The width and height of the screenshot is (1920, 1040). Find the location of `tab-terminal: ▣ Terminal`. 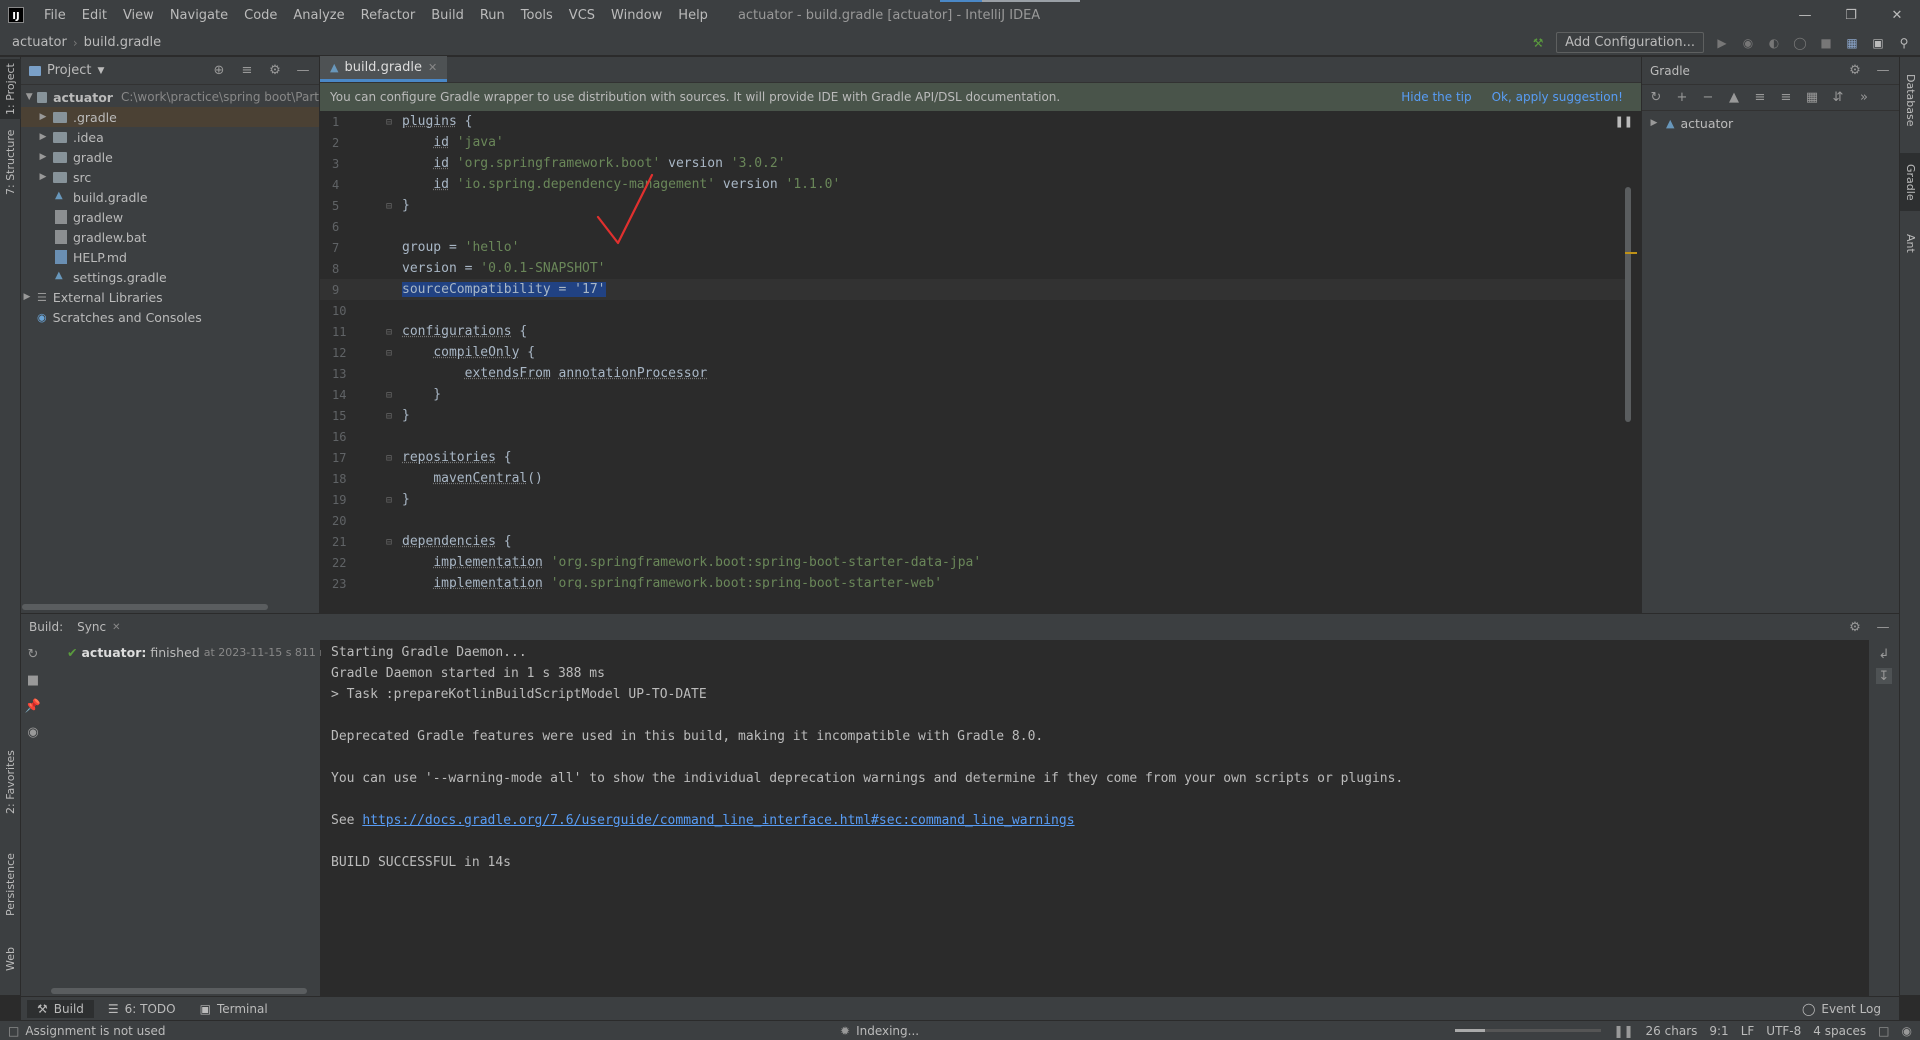

tab-terminal: ▣ Terminal is located at coordinates (234, 1009).